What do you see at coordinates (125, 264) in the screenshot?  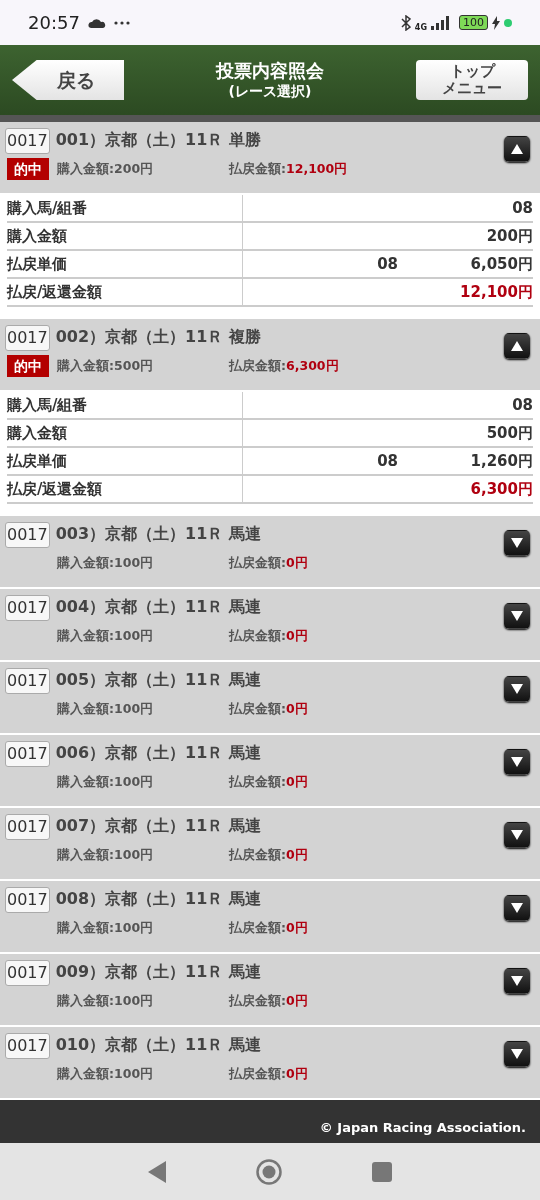 I see `detail-label: 払戻単価` at bounding box center [125, 264].